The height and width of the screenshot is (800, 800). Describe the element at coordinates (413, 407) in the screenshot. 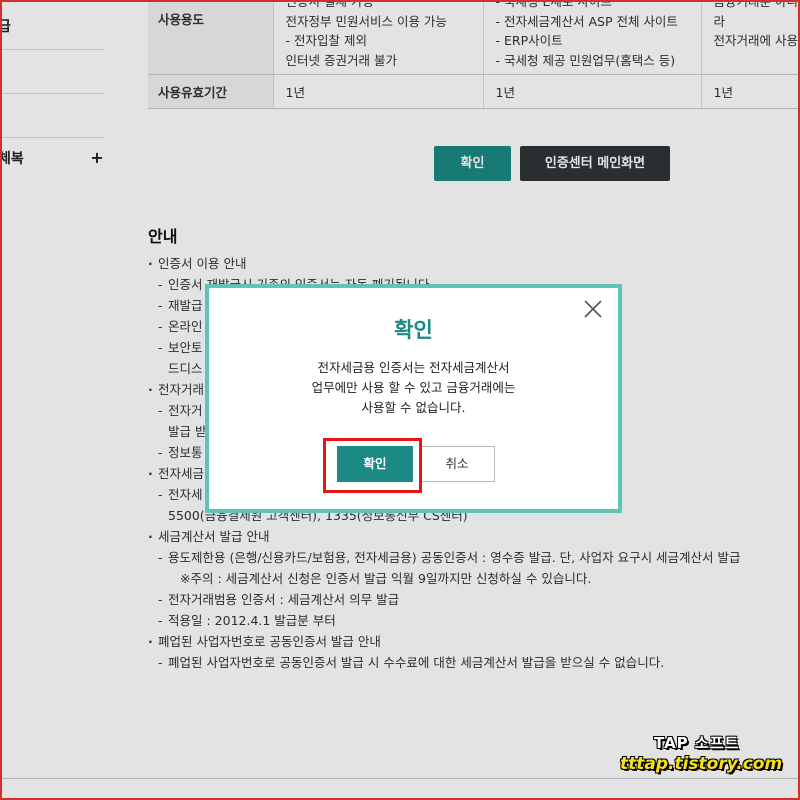

I see `message-line: 사용할 수 없습니다.` at that location.